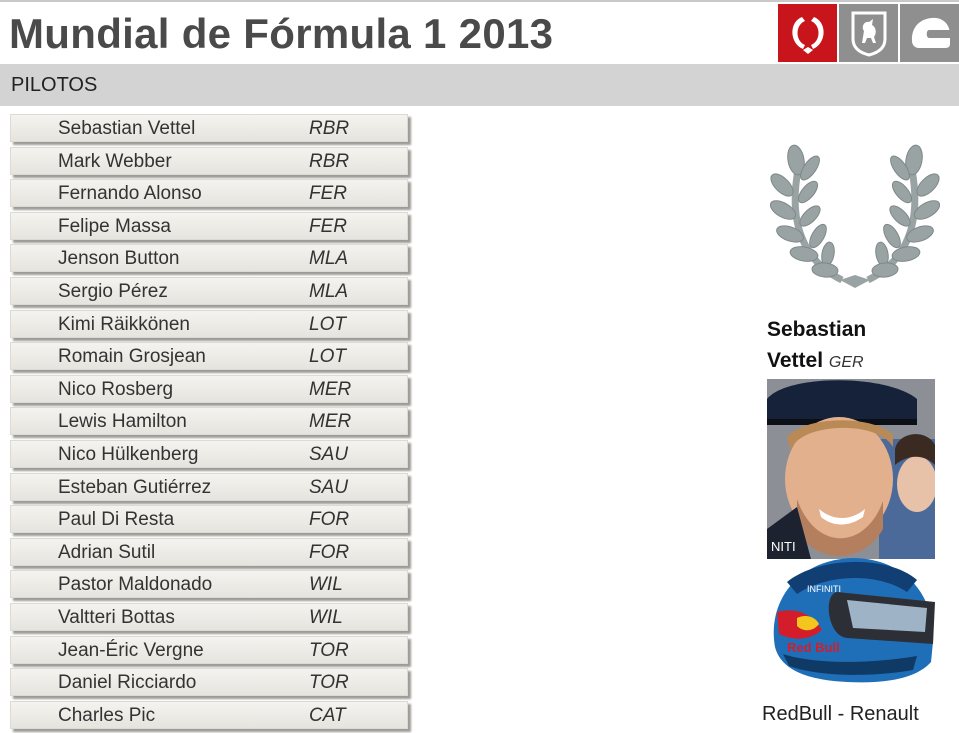 This screenshot has width=959, height=733. What do you see at coordinates (124, 324) in the screenshot?
I see `driver-row-name: Kimi Räikkönen` at bounding box center [124, 324].